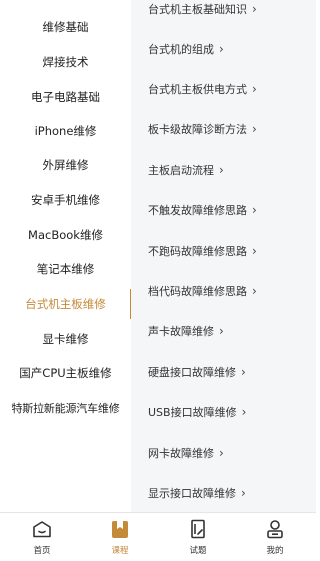 The width and height of the screenshot is (320, 561). I want to click on tab-label: 首页, so click(42, 551).